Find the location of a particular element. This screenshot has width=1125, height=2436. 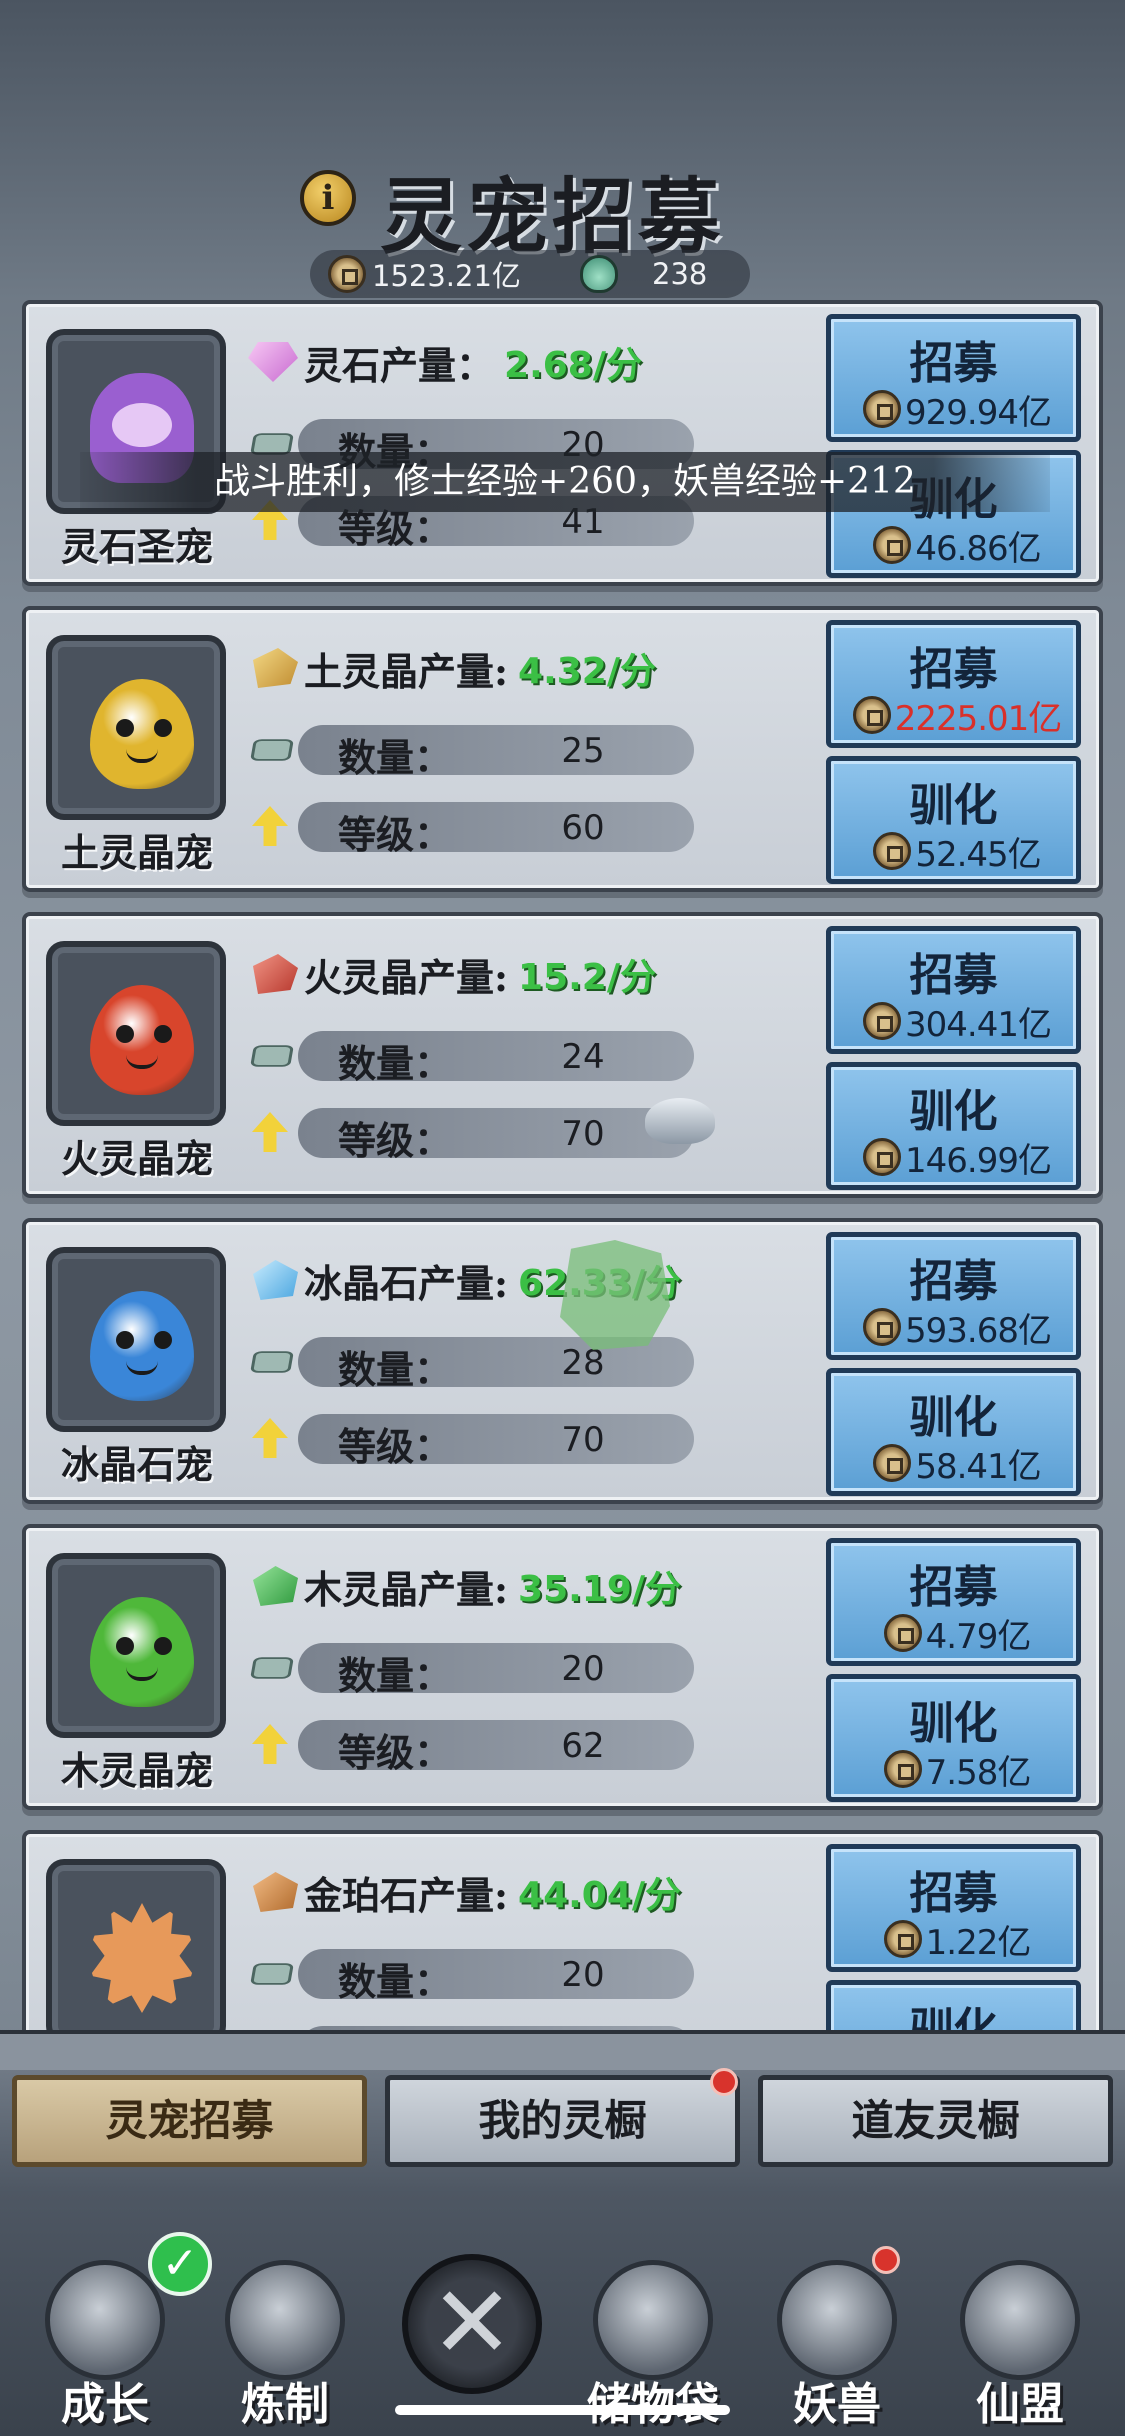

quantity-bar: 数量： 24 is located at coordinates (496, 1058).